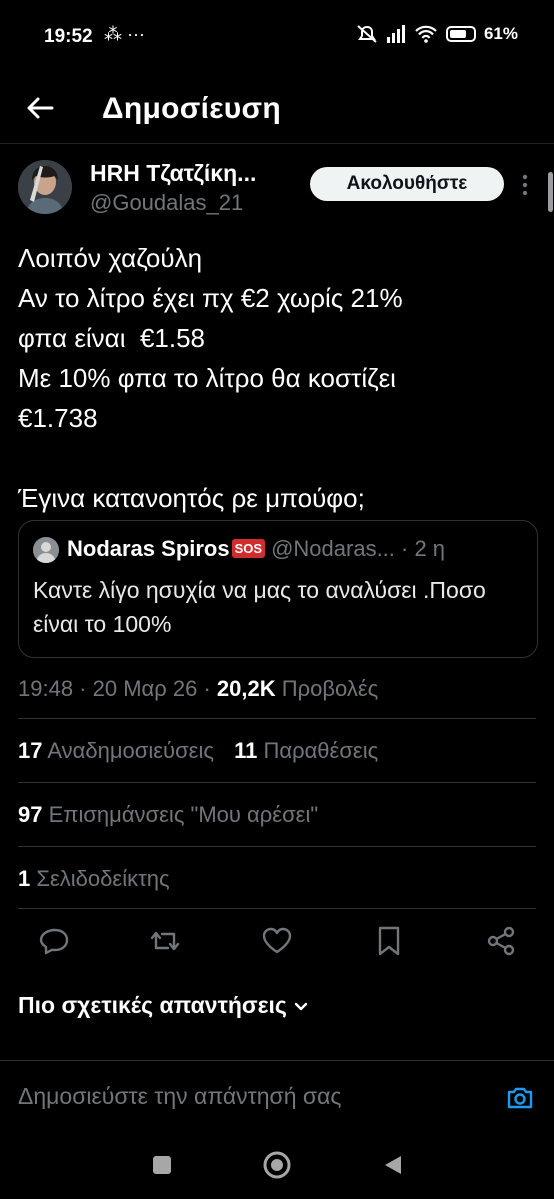 The height and width of the screenshot is (1199, 554). Describe the element at coordinates (318, 750) in the screenshot. I see `quotes-label: Παραθέσεις` at that location.